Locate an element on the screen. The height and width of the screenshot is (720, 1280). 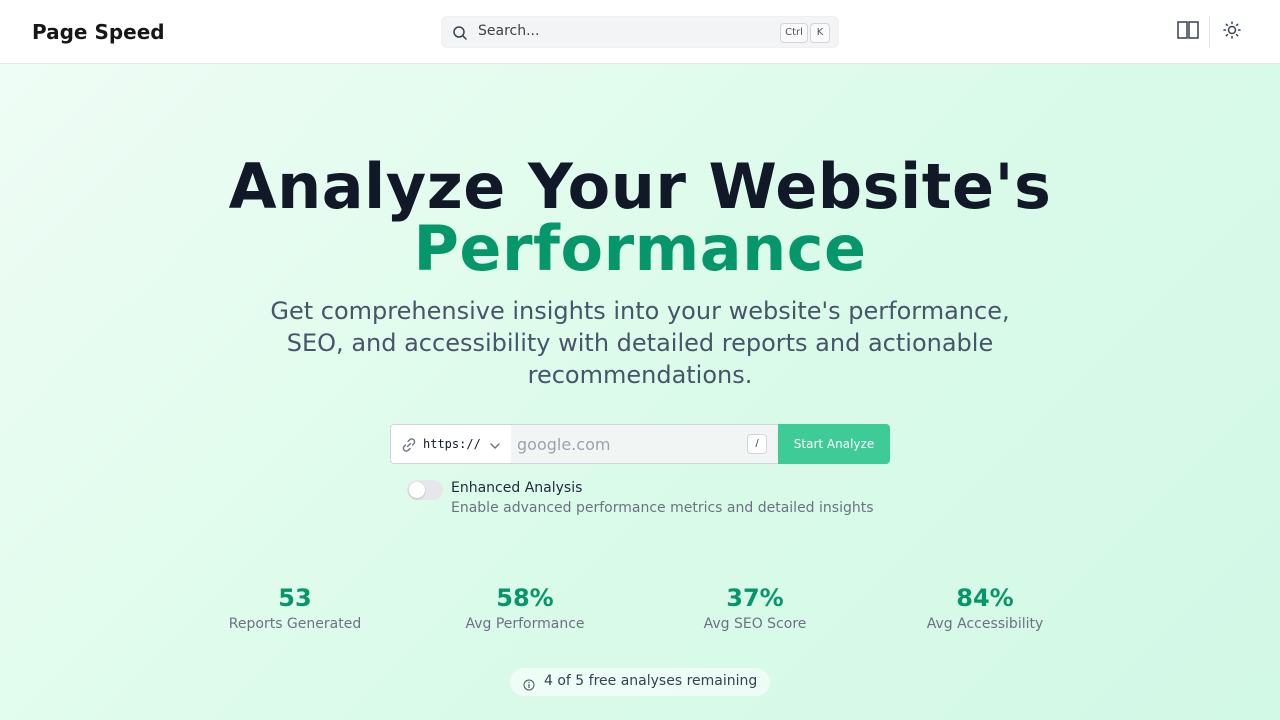
shortcut-kbd: / is located at coordinates (757, 444).